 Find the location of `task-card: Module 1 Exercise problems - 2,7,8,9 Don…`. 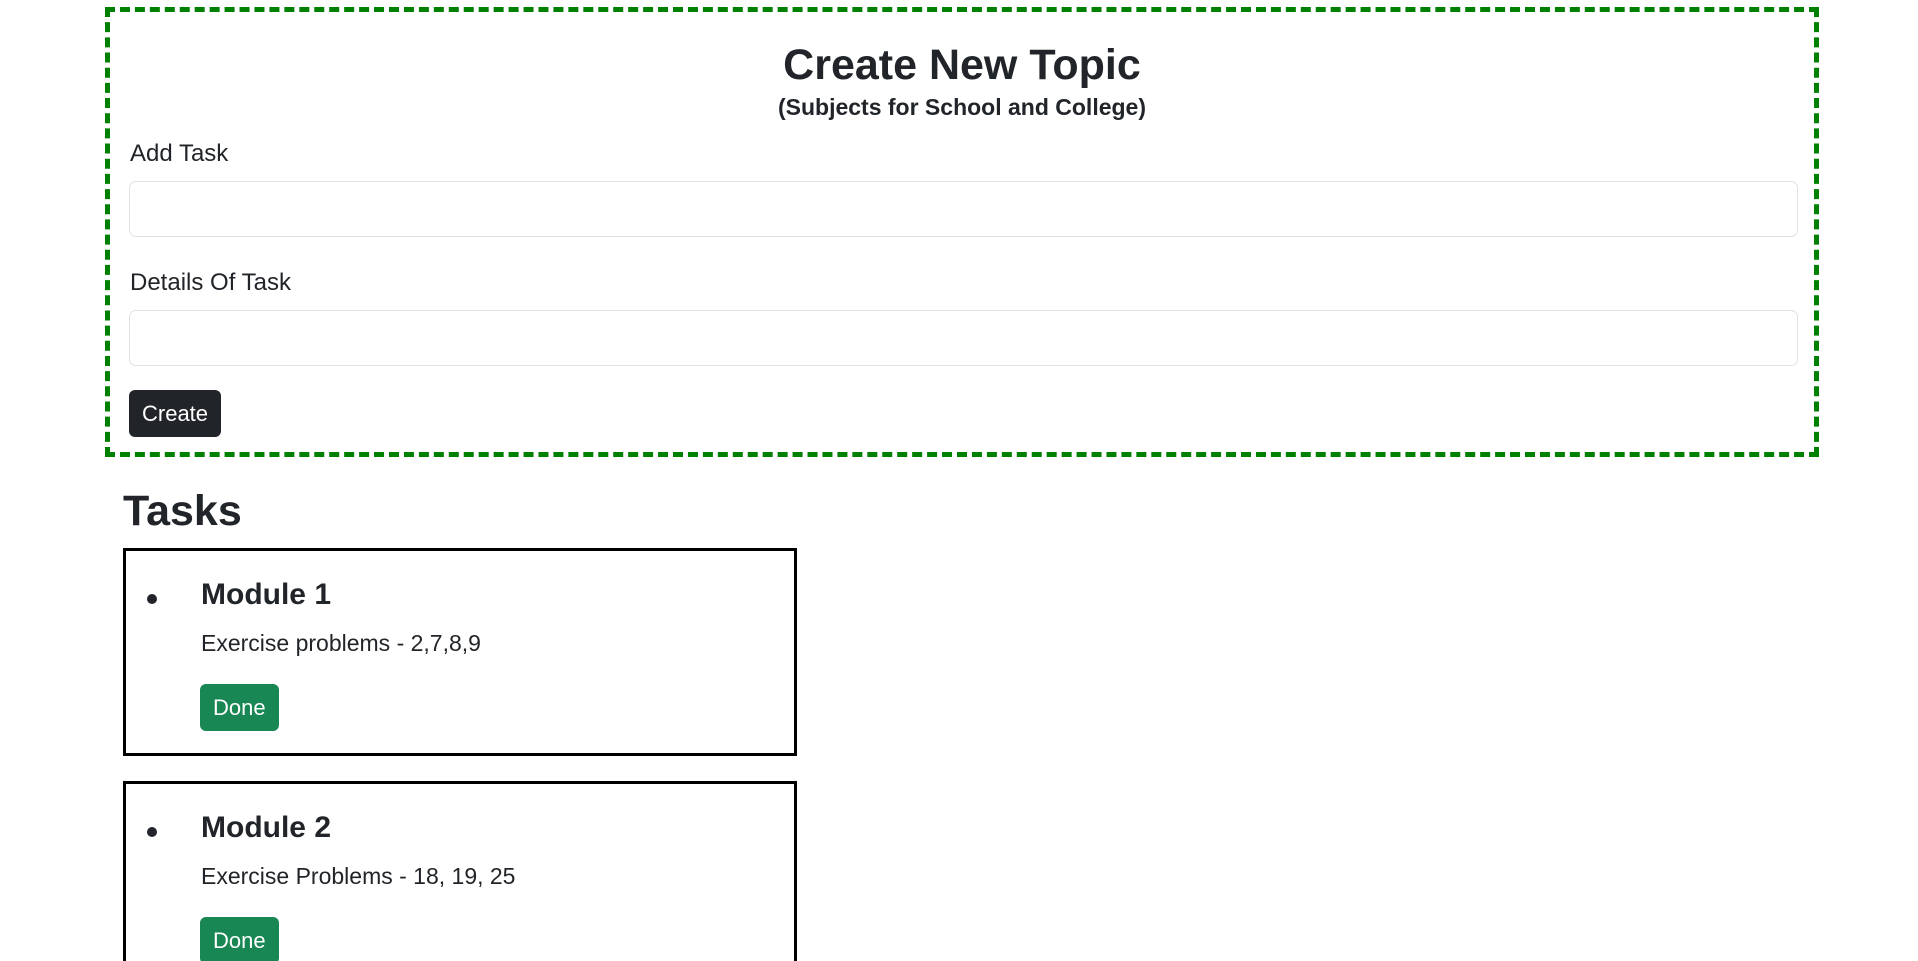

task-card: Module 1 Exercise problems - 2,7,8,9 Don… is located at coordinates (460, 652).